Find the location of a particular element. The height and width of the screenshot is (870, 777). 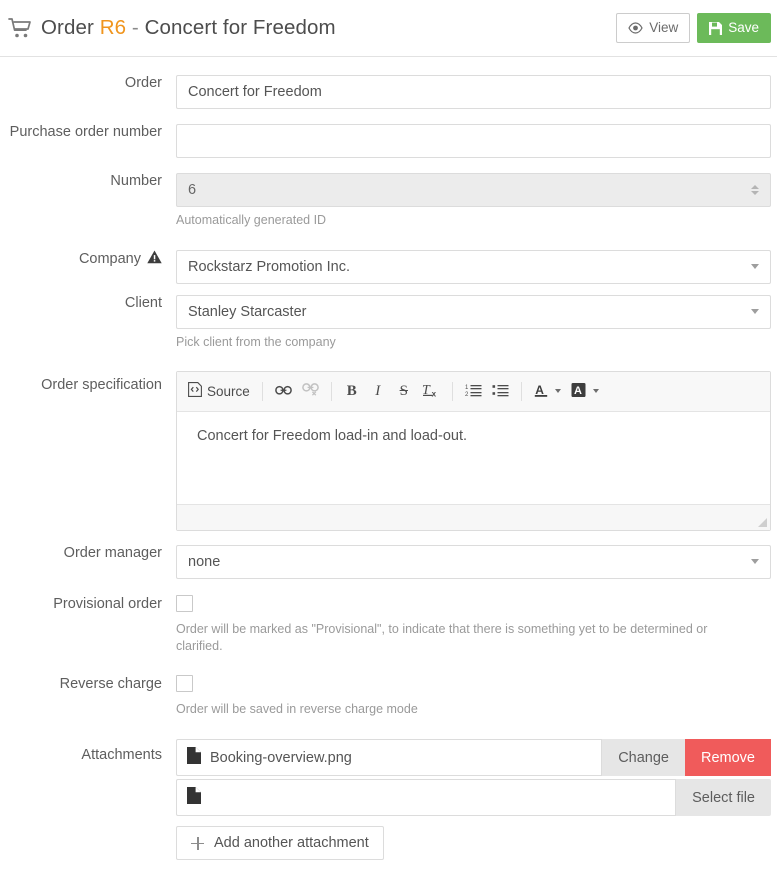

number-help-text: Automatically generated ID is located at coordinates (251, 220).